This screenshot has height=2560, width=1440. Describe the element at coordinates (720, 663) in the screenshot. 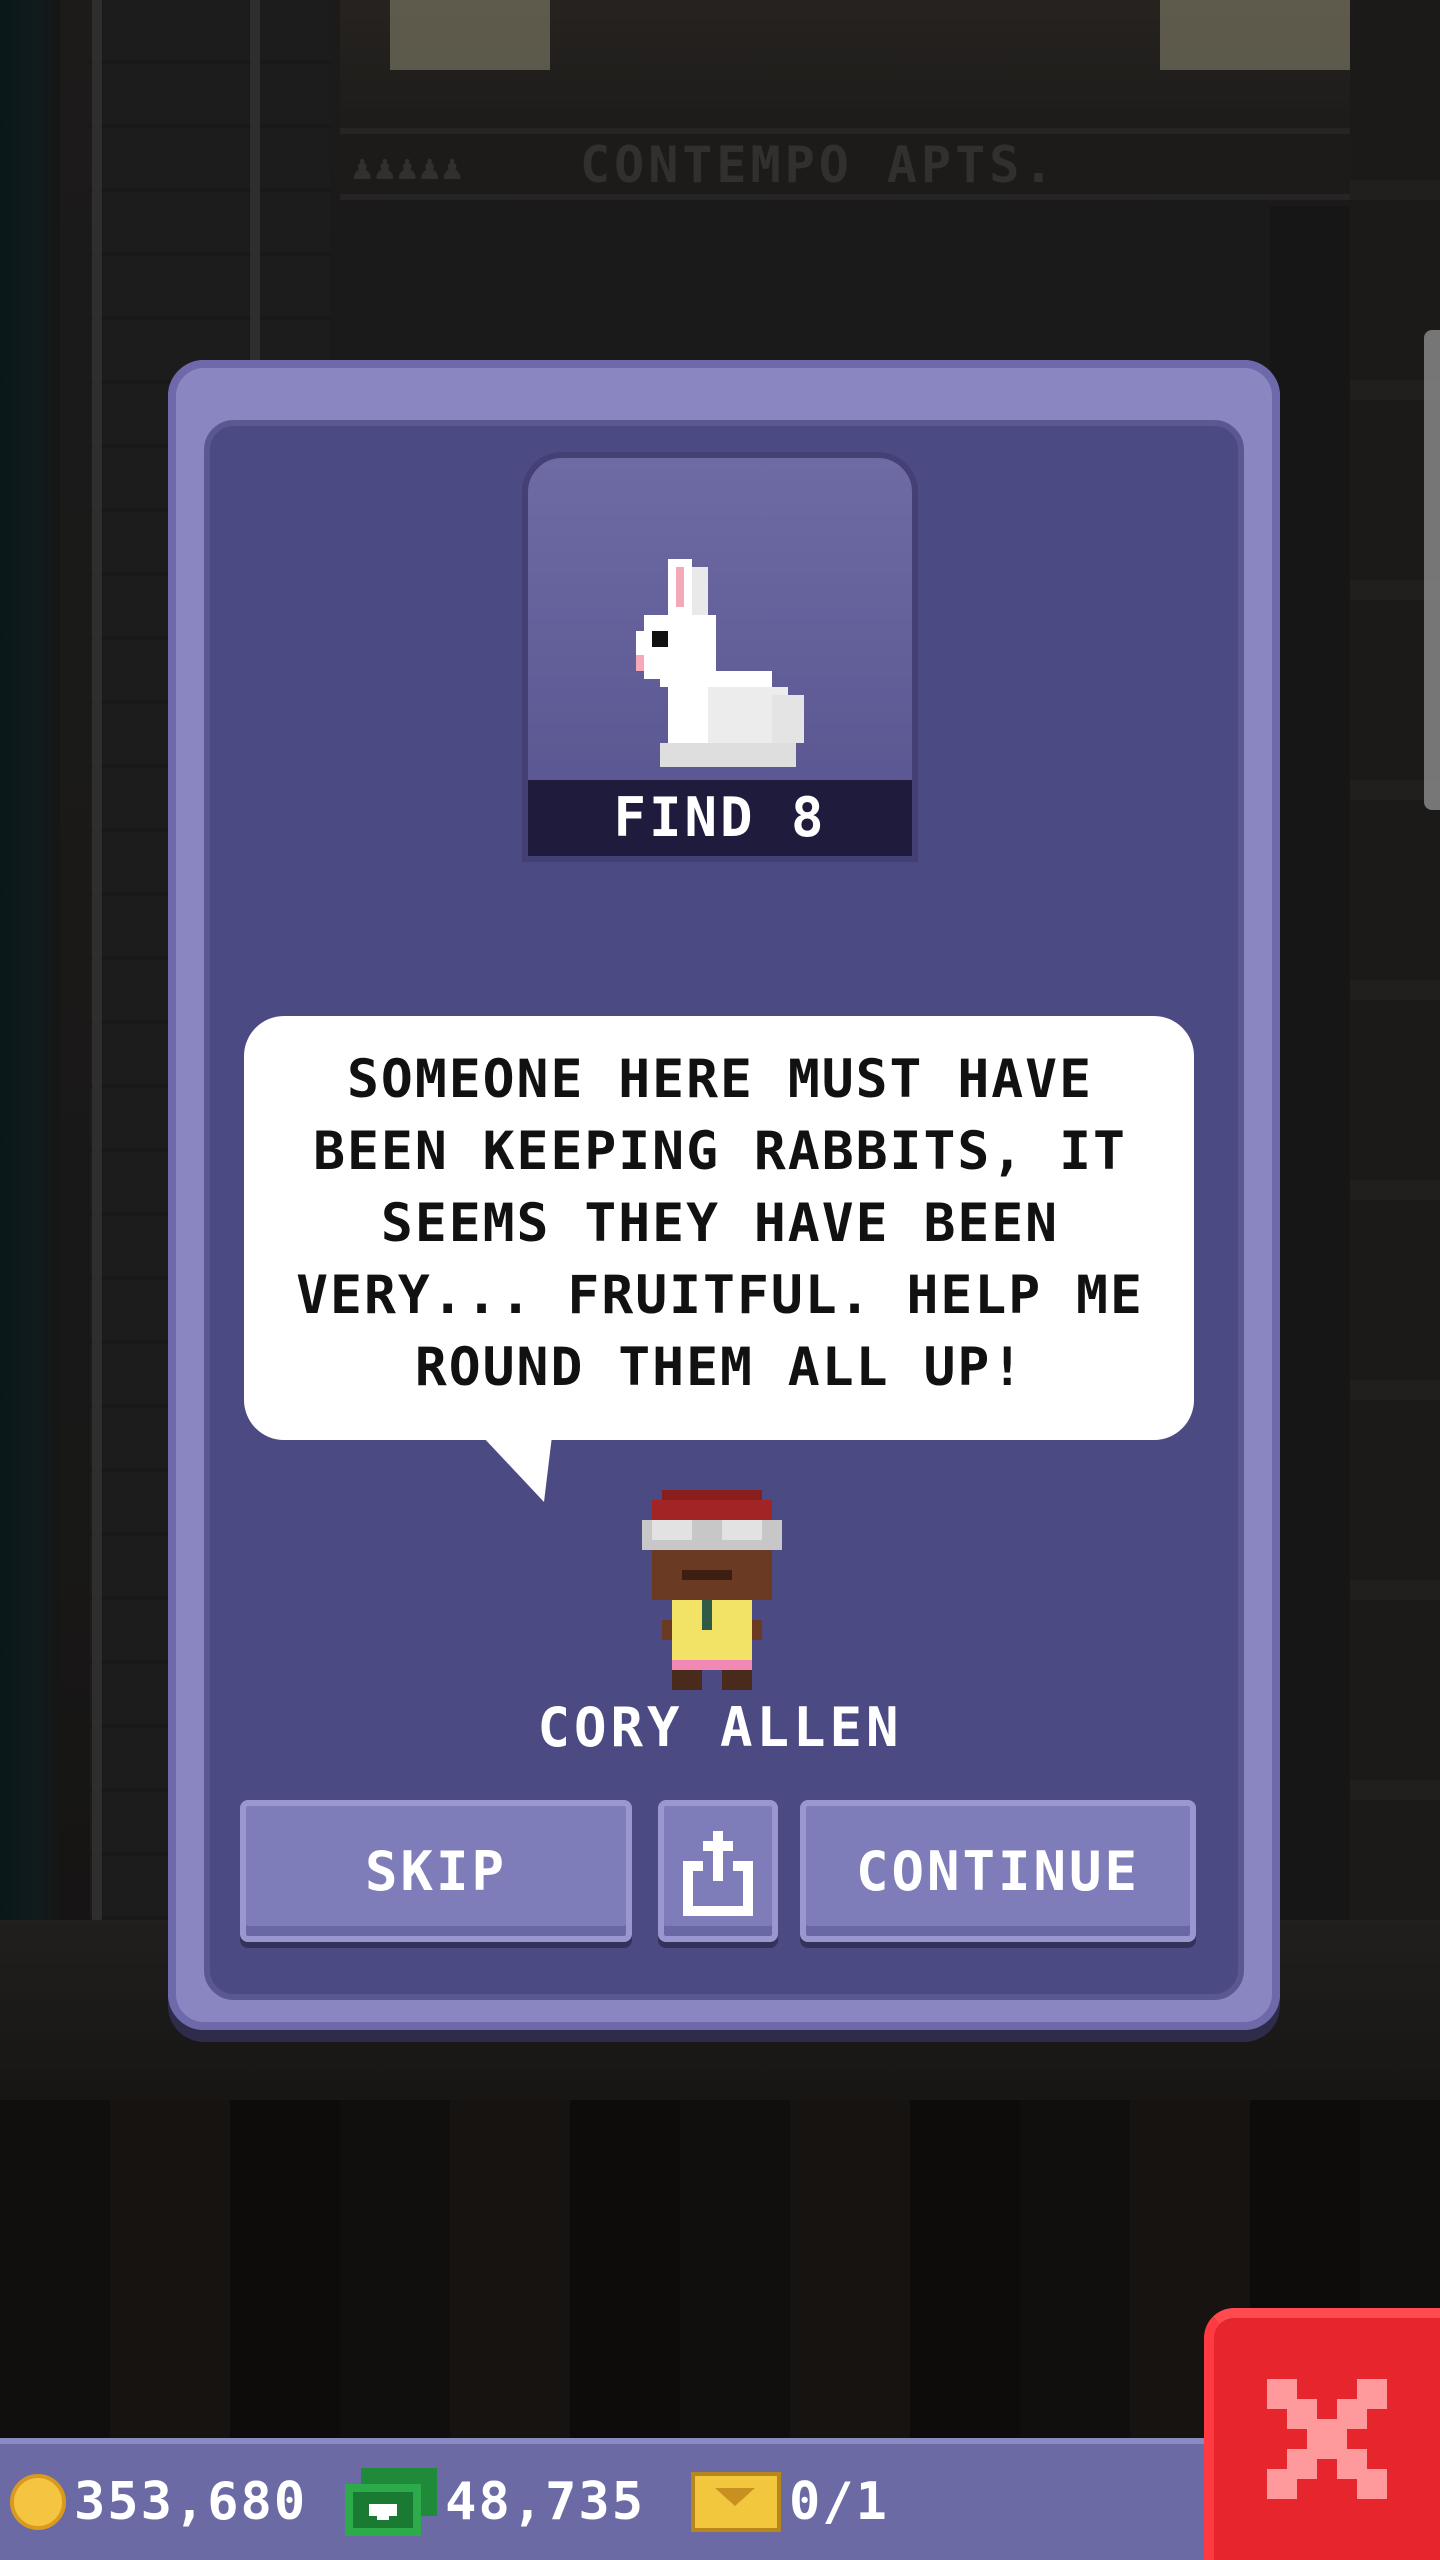

I see `rabbit-icon` at that location.